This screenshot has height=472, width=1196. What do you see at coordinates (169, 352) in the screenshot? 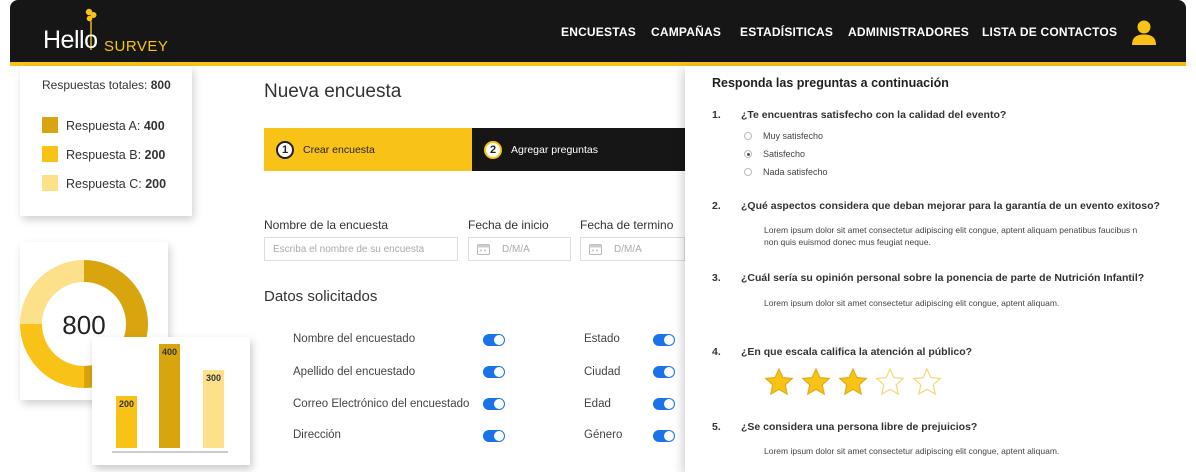
I see `bar-data-label: 400` at bounding box center [169, 352].